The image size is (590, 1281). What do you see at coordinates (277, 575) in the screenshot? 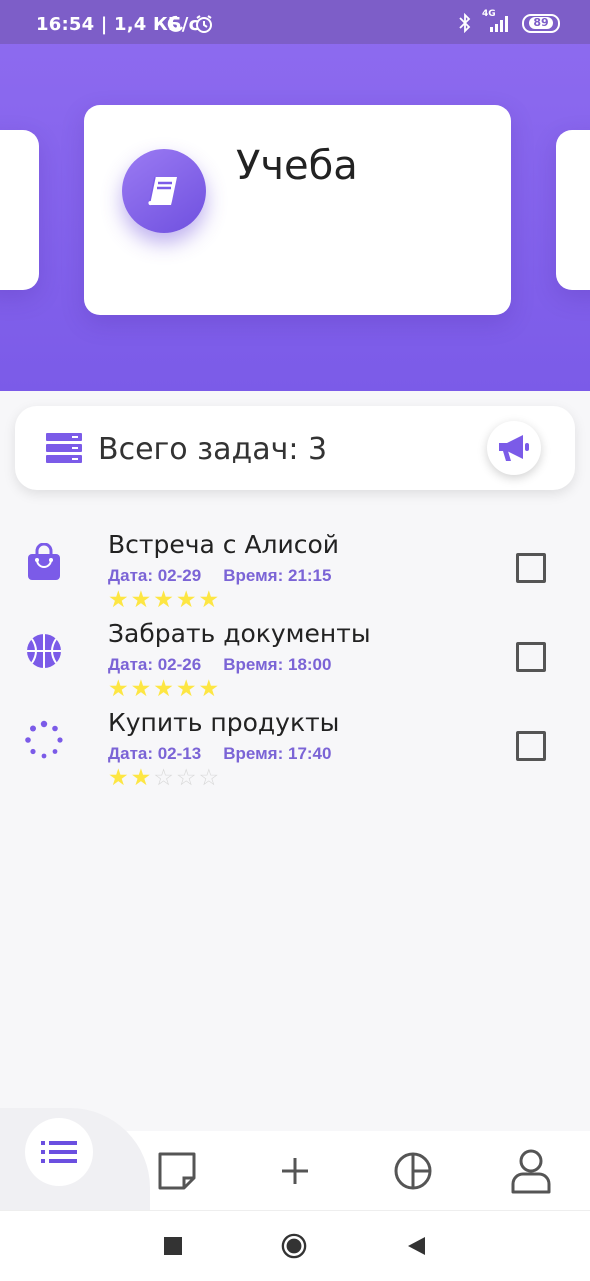
I see `task-time: Время: 21:15` at bounding box center [277, 575].